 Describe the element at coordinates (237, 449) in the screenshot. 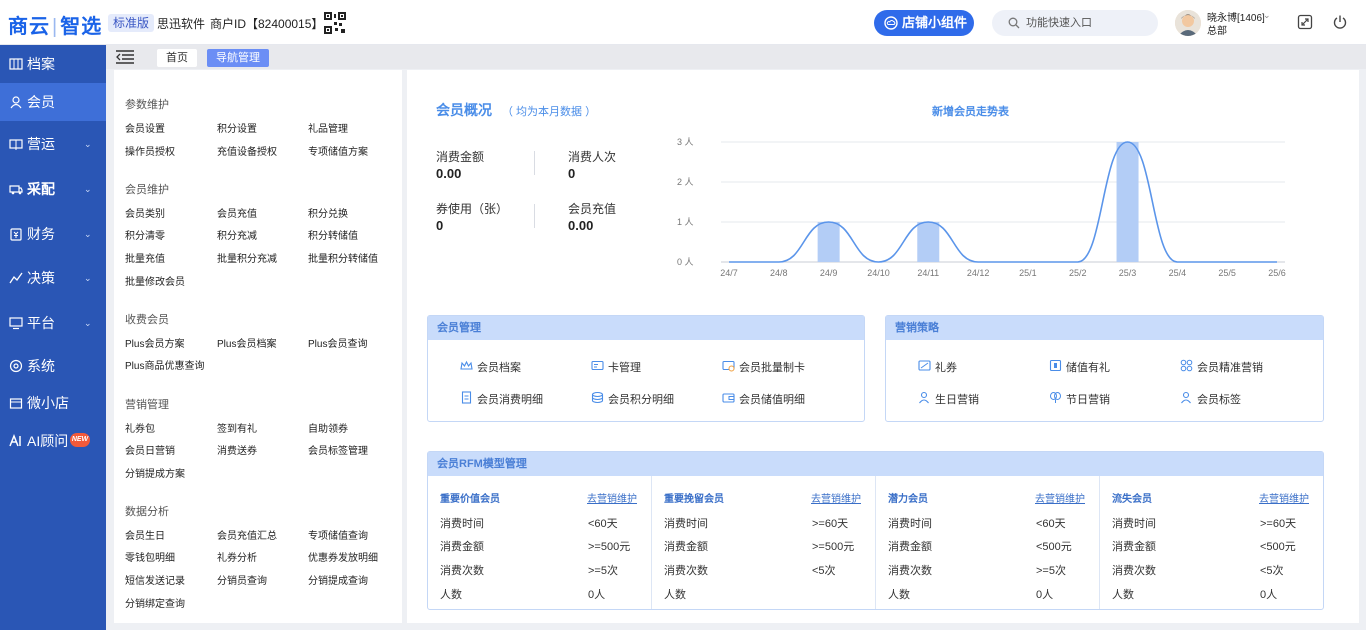

I see `menu-link: 消费送券` at that location.